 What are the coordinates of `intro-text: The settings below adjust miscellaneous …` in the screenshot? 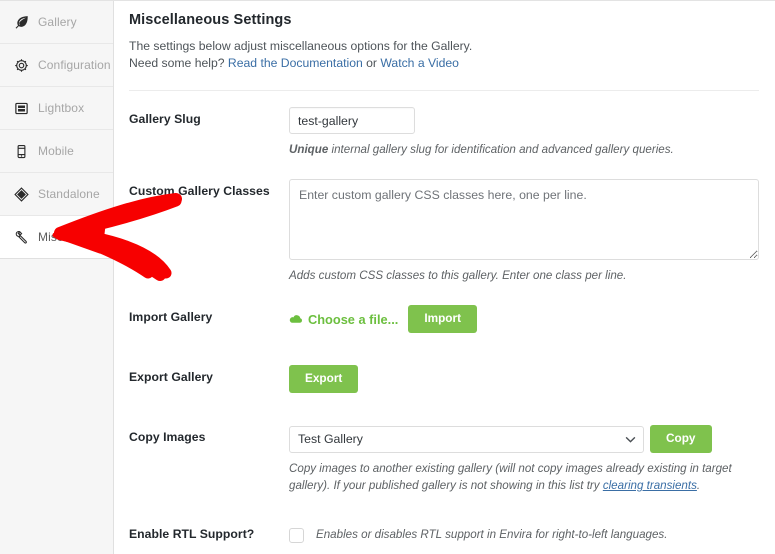 It's located at (444, 55).